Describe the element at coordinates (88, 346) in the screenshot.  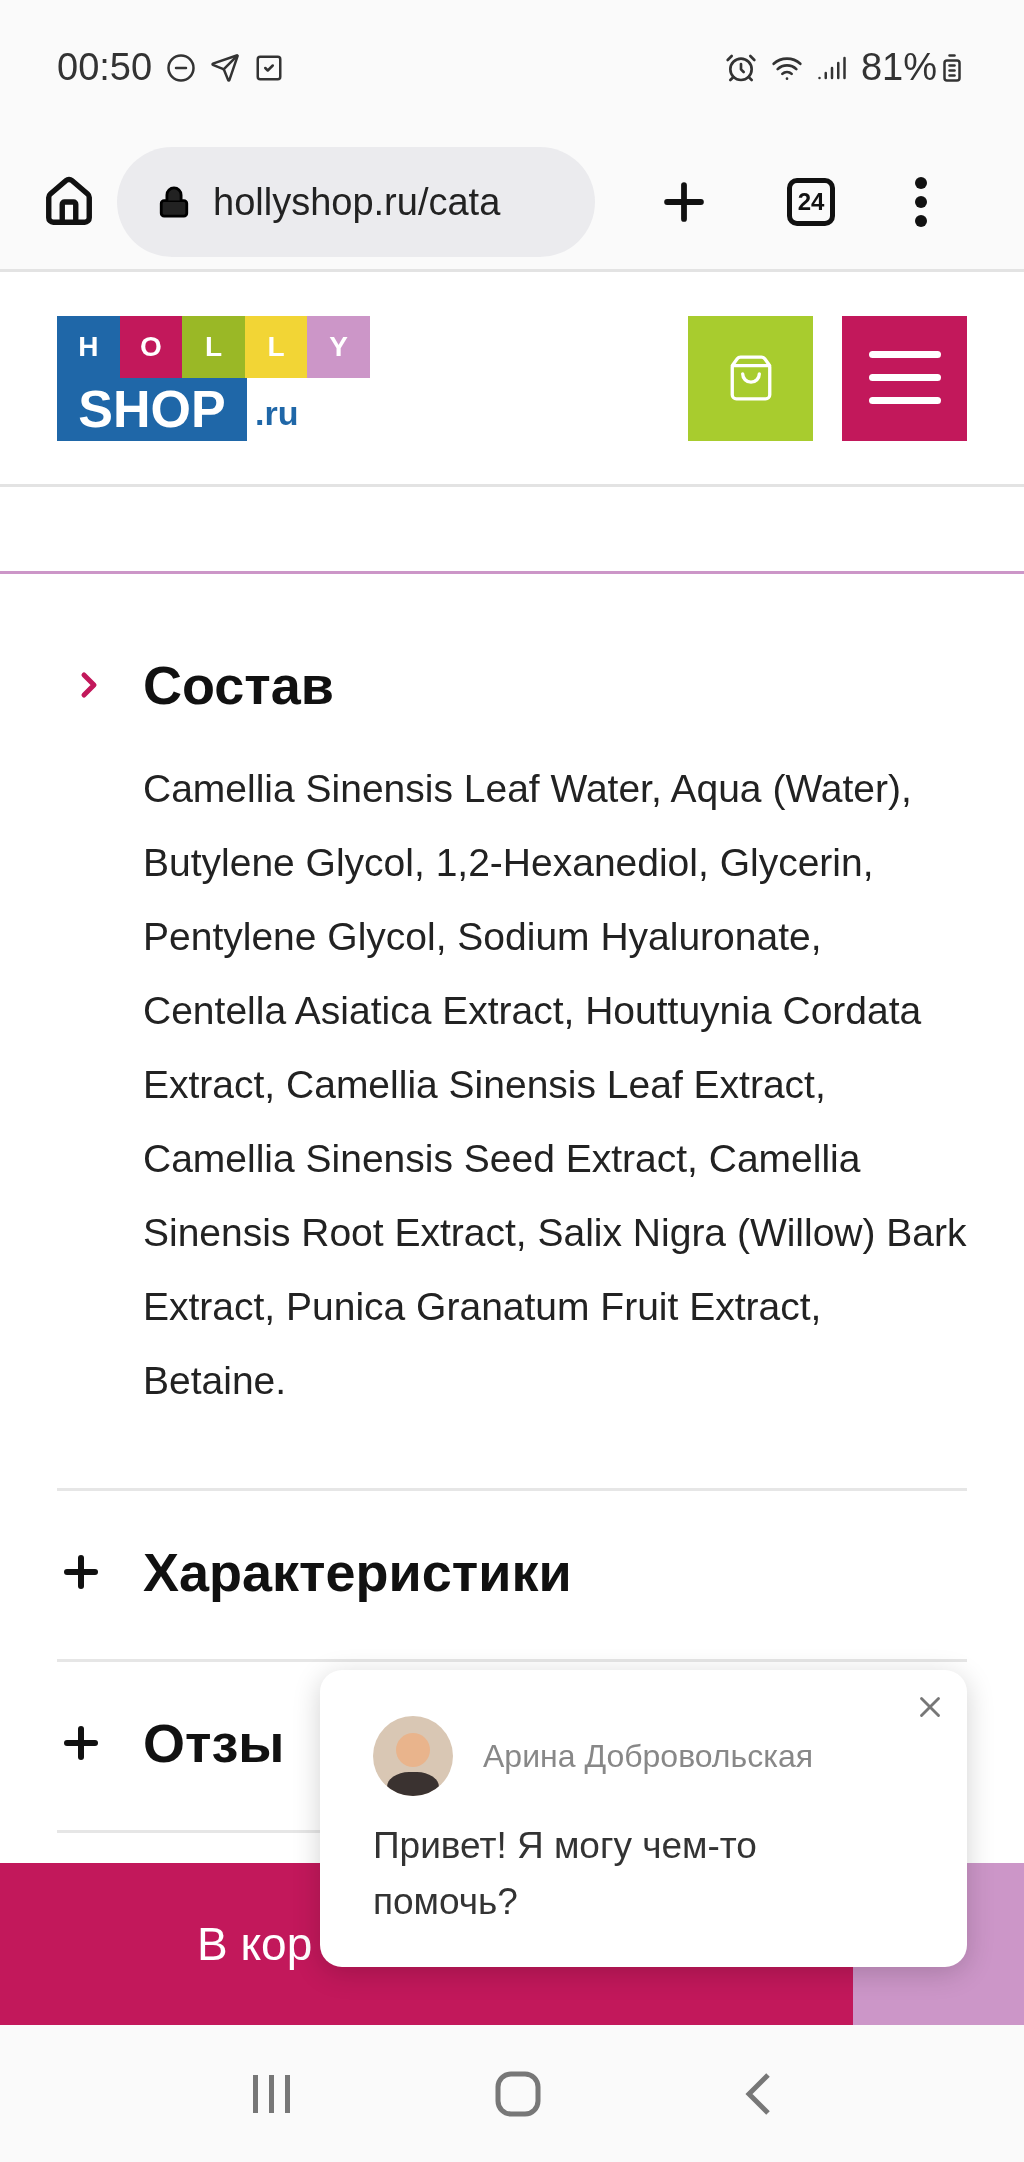
I see `logo-letter: H` at that location.